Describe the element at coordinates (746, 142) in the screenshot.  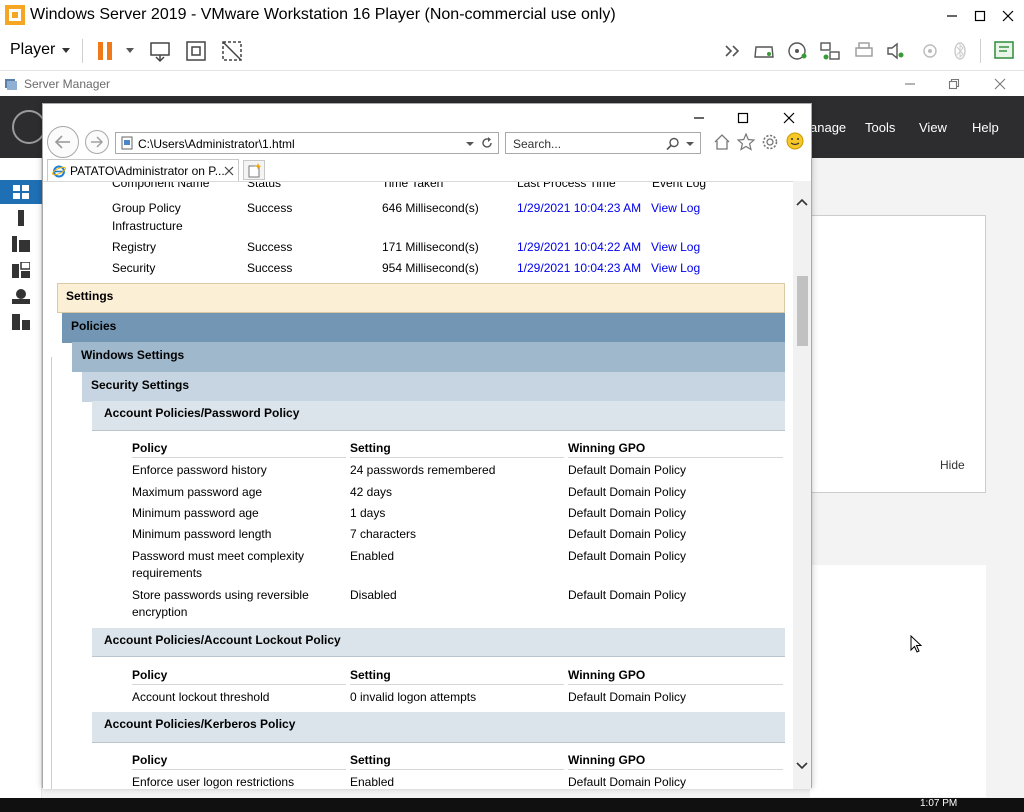
I see `favorites-star-icon` at that location.